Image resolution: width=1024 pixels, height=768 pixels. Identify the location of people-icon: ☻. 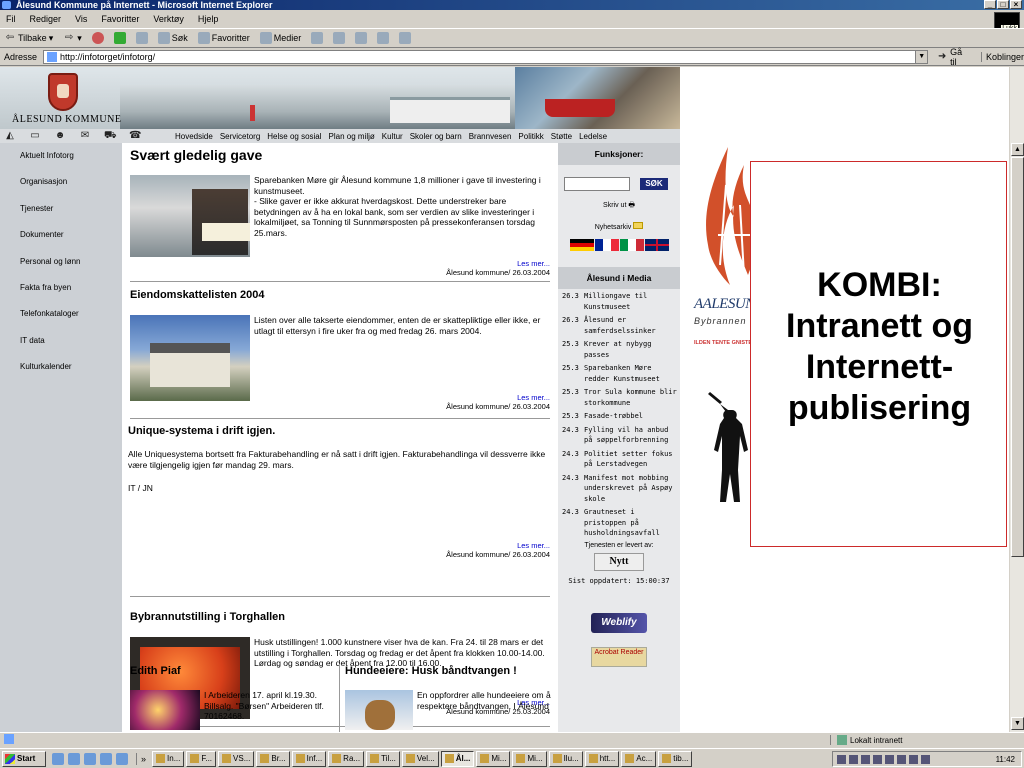
(60, 136).